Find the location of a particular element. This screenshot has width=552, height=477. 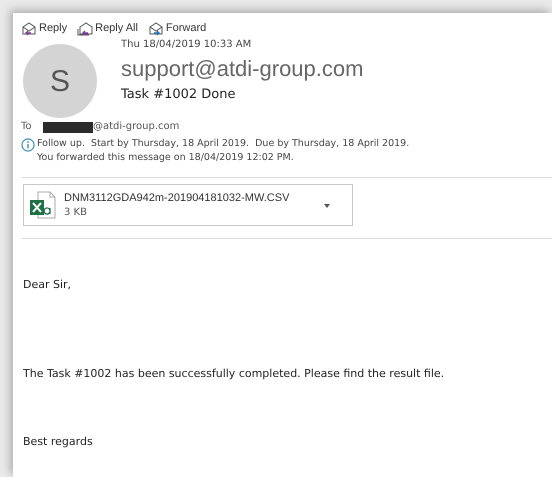

reply-all-envelope-icon is located at coordinates (85, 28).